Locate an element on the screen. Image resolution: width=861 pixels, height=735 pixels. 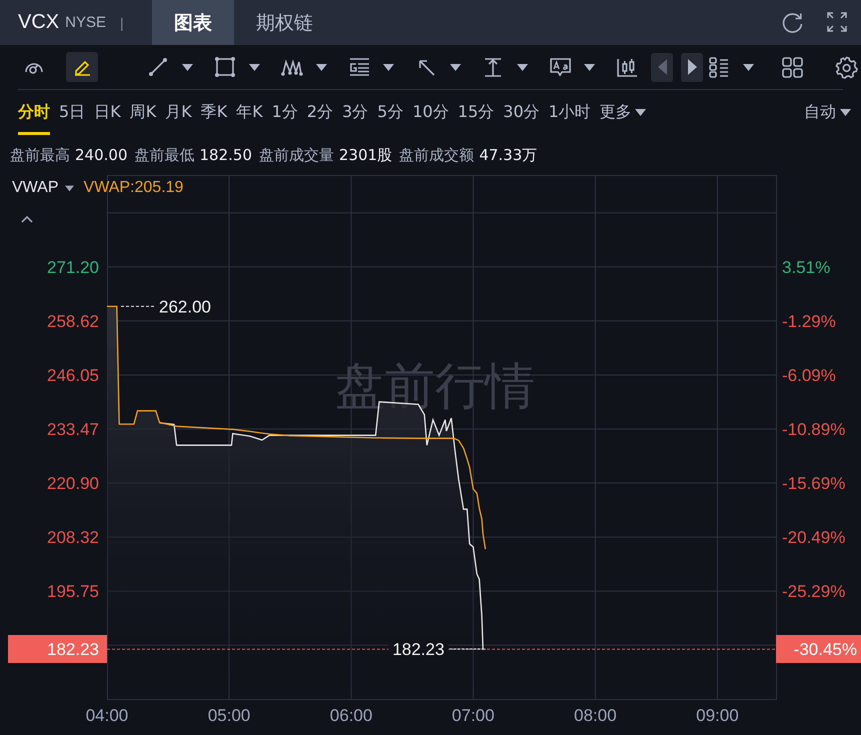
period-tab: 1小时 is located at coordinates (569, 112).